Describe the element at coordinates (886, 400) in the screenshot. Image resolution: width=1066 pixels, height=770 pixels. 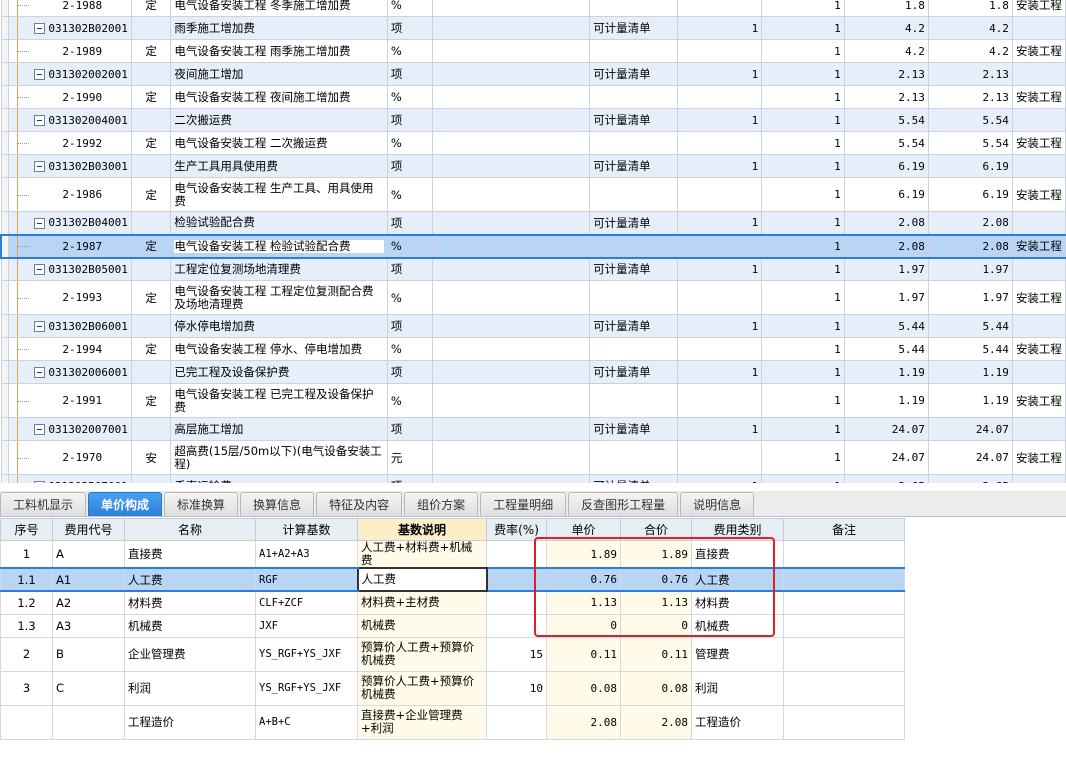
I see `item-unit-price-cell: 1.19` at that location.